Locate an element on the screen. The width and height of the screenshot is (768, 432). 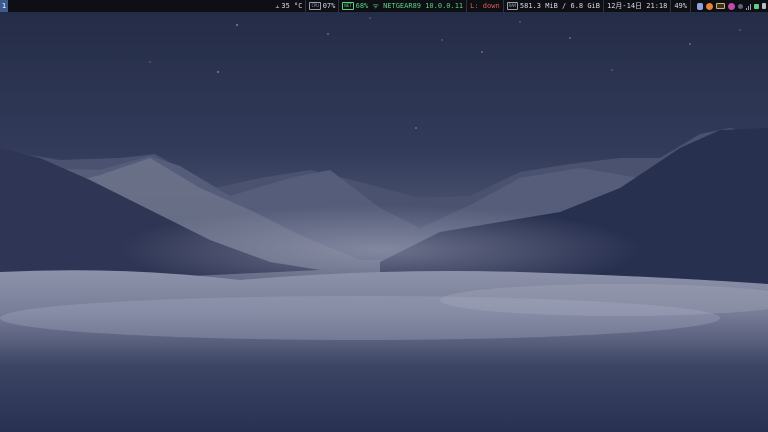
wifi-segment: NET 68% ᯤ NETGEAR89 10.0.0.11 is located at coordinates (402, 6).